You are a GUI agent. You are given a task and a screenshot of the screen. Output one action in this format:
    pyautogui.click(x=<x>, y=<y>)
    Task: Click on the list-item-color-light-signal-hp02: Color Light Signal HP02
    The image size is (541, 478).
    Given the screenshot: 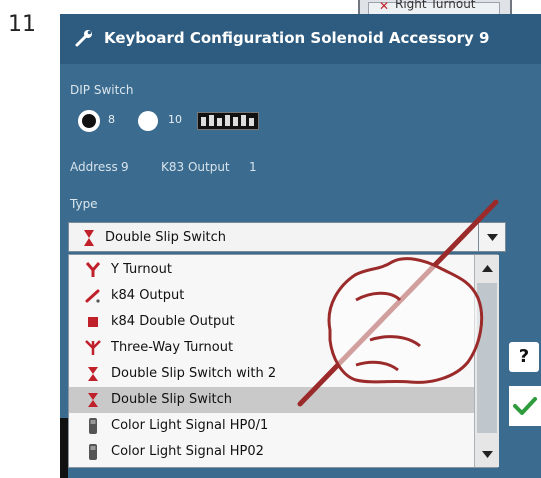 What is the action you would take?
    pyautogui.click(x=271, y=452)
    